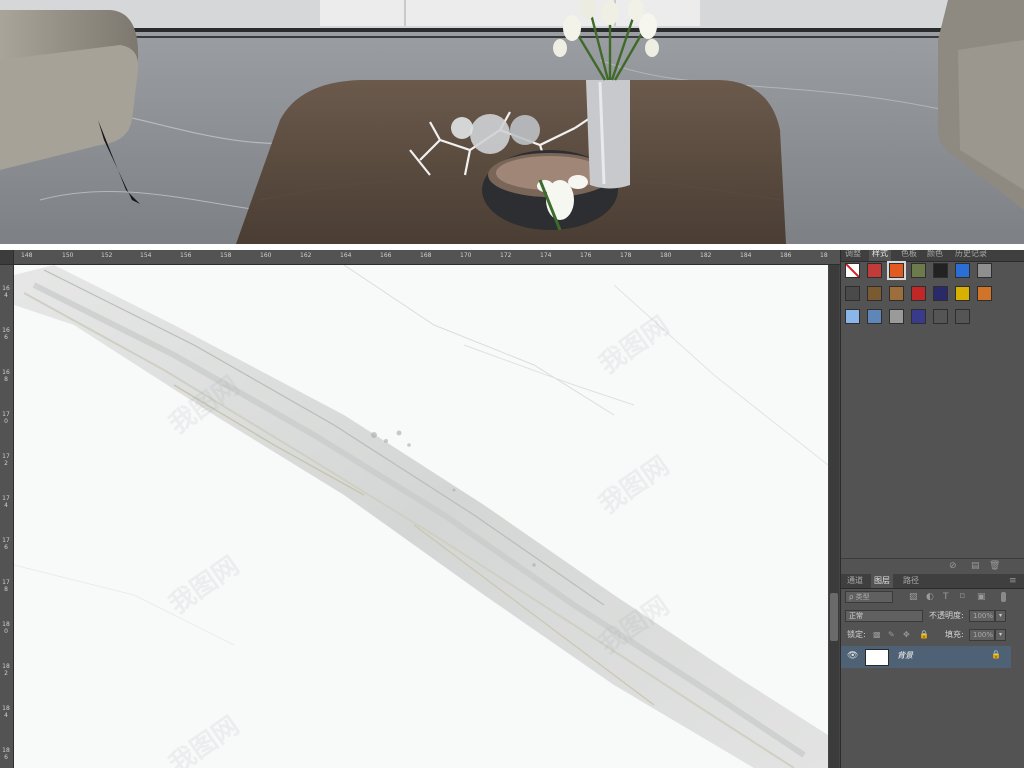 This screenshot has height=768, width=1024. Describe the element at coordinates (924, 635) in the screenshot. I see `lock-all-icon: 🔒` at that location.